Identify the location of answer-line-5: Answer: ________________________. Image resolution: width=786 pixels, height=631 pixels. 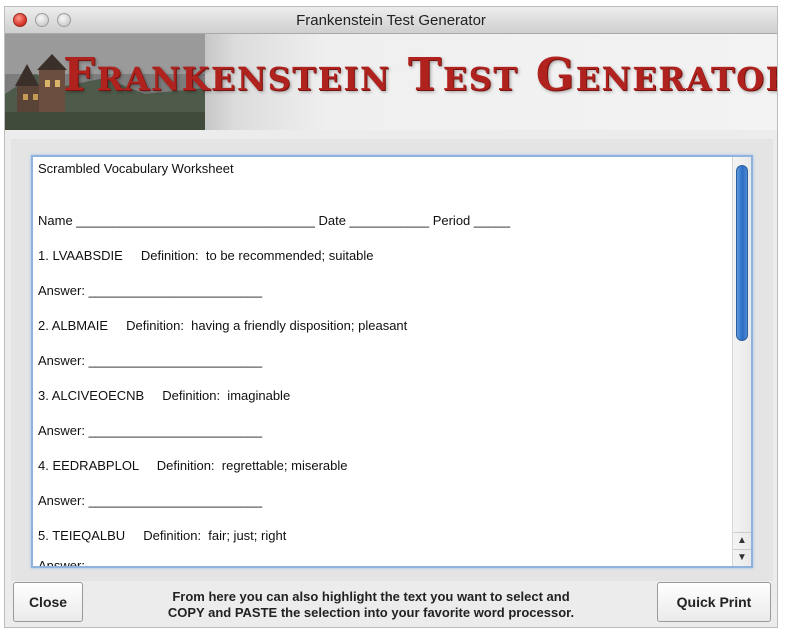
(150, 563).